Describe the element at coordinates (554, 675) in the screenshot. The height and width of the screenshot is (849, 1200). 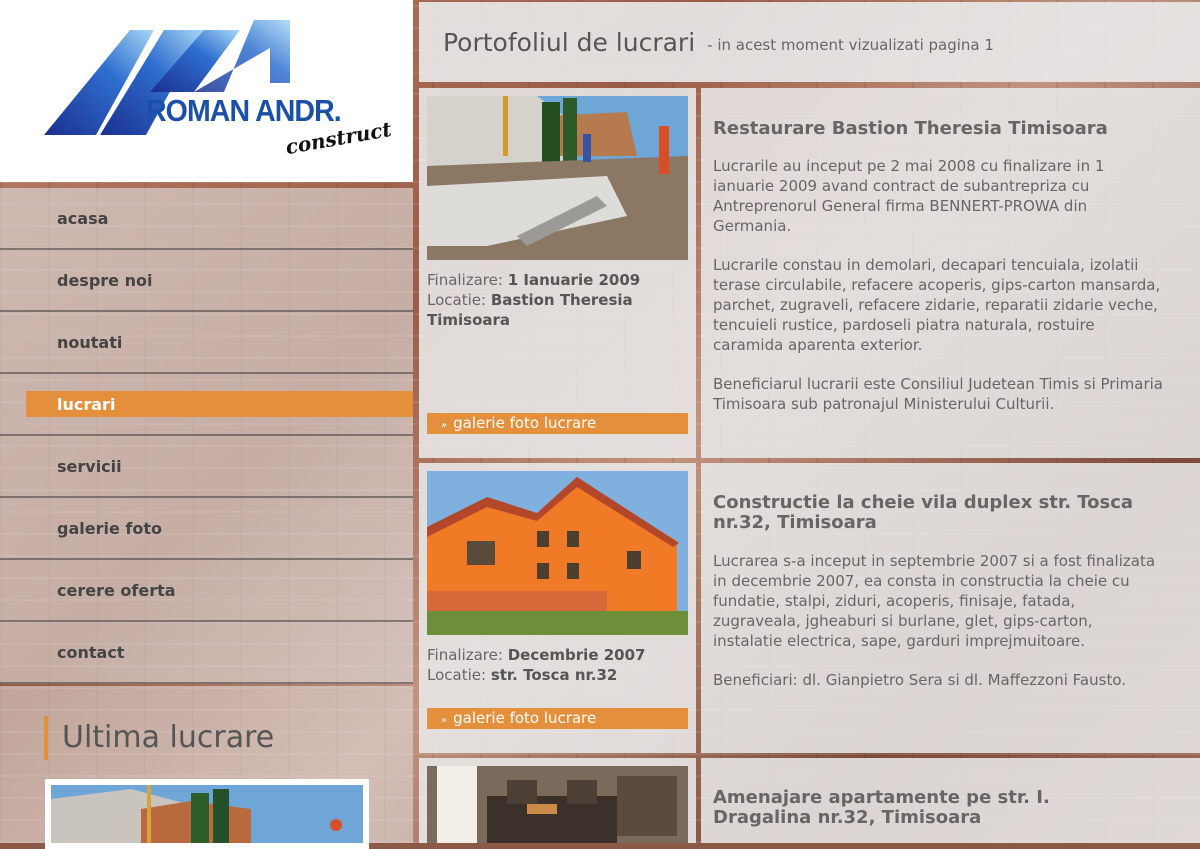
I see `location-value: str. Tosca nr.32` at that location.